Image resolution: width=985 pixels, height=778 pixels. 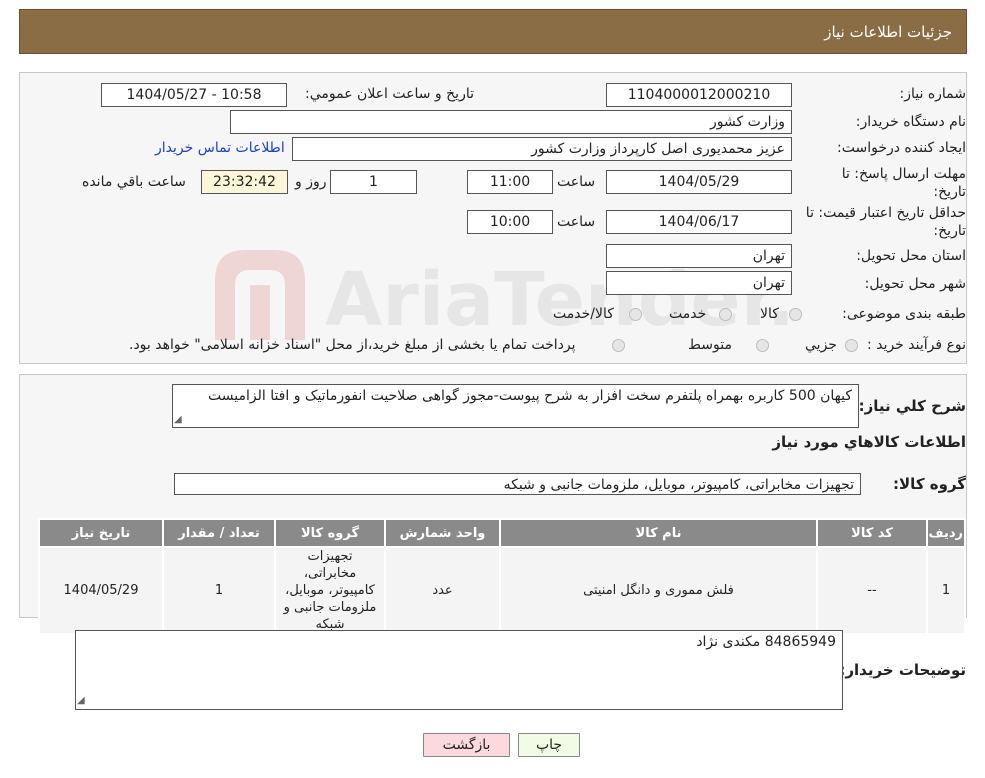 I want to click on city-field: تهران, so click(x=699, y=283).